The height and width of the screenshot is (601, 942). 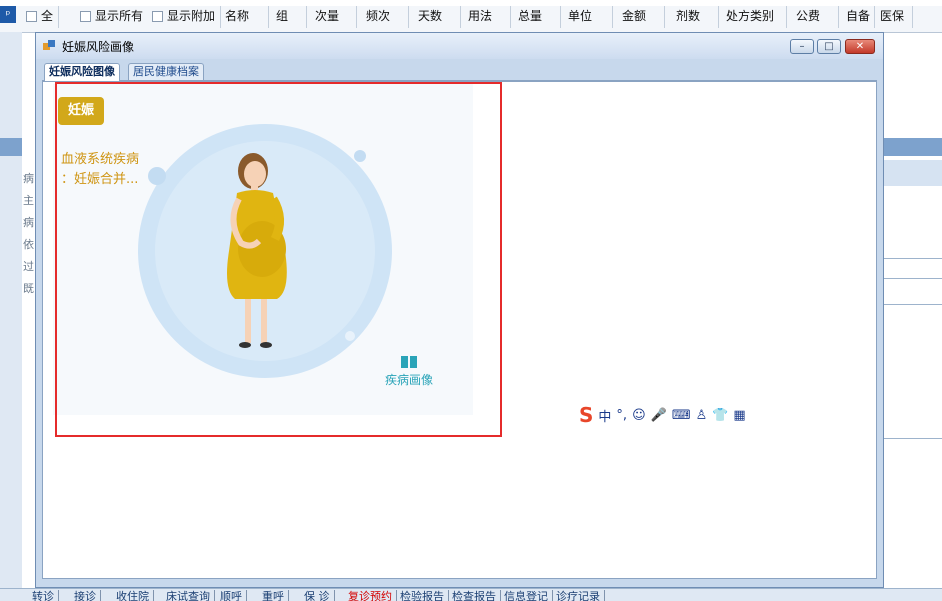 What do you see at coordinates (586, 415) in the screenshot?
I see `sogou-logo: S` at bounding box center [586, 415].